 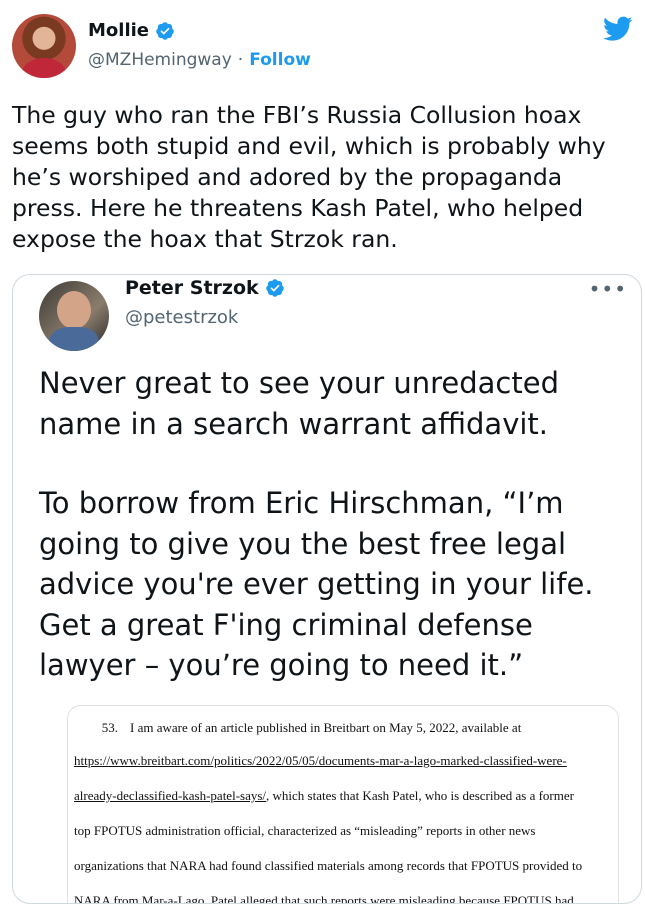 What do you see at coordinates (280, 60) in the screenshot?
I see `follow-button: Follow` at bounding box center [280, 60].